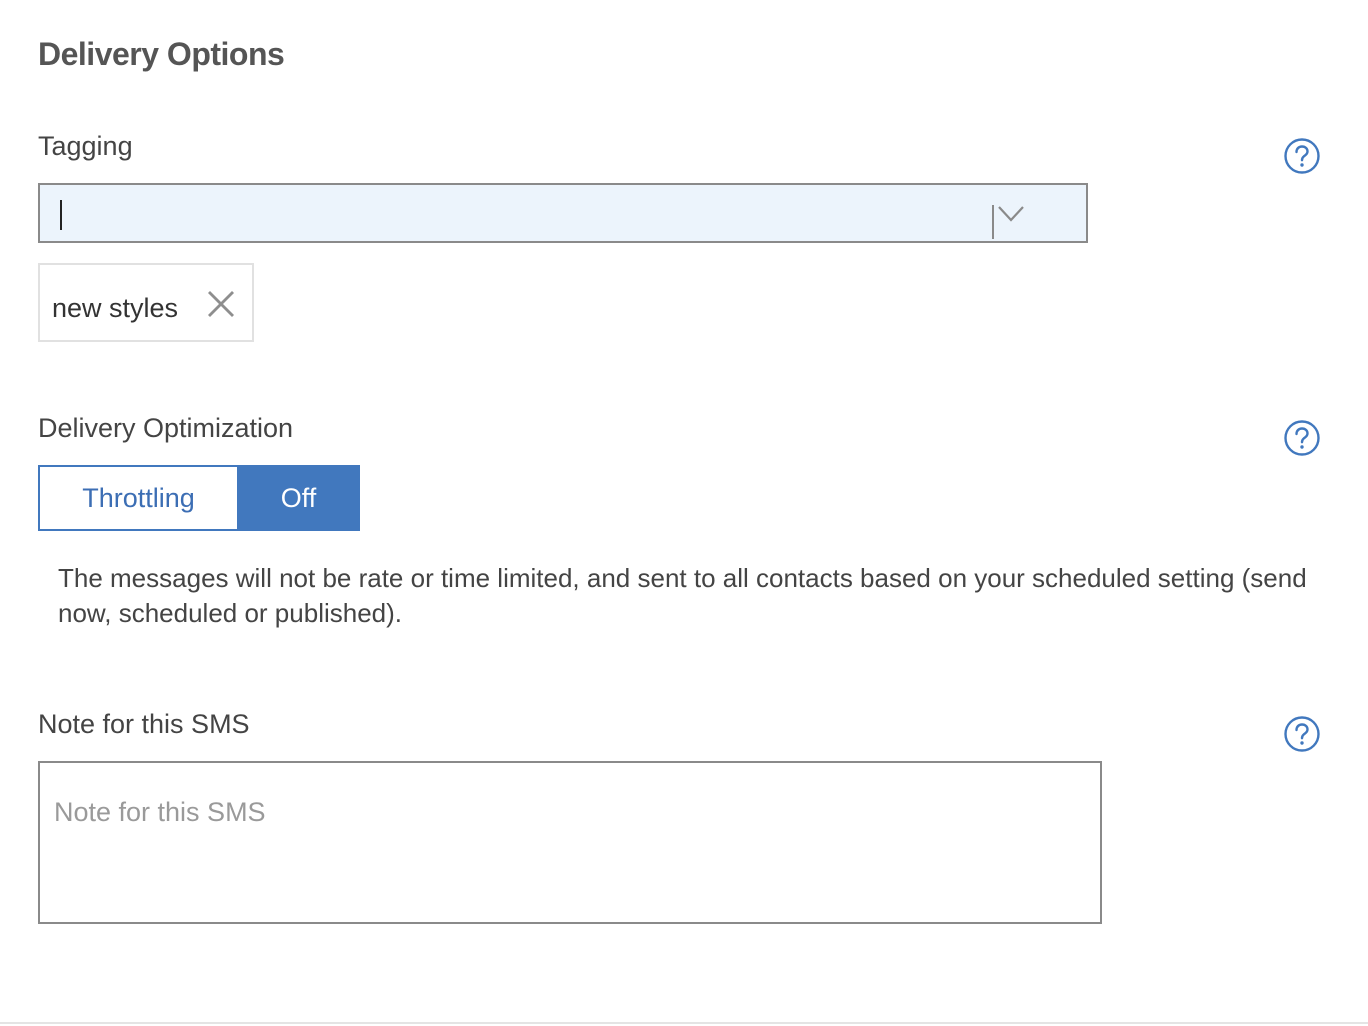  I want to click on off-option-button: Off, so click(298, 498).